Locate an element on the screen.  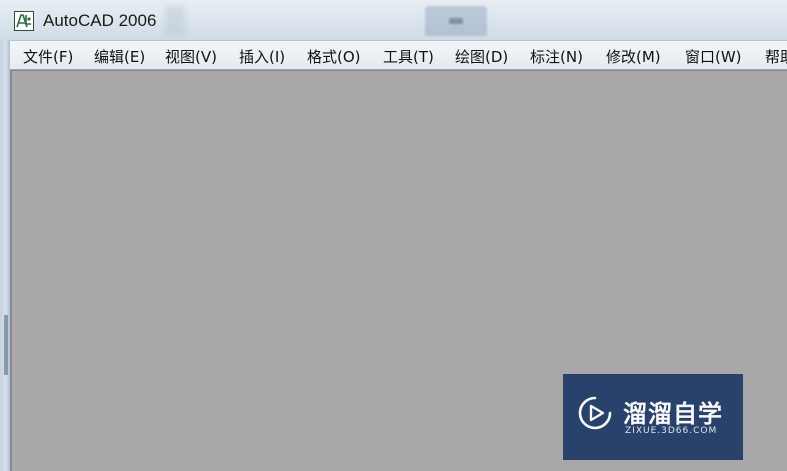
menu-edit: 编辑(E) is located at coordinates (119, 57).